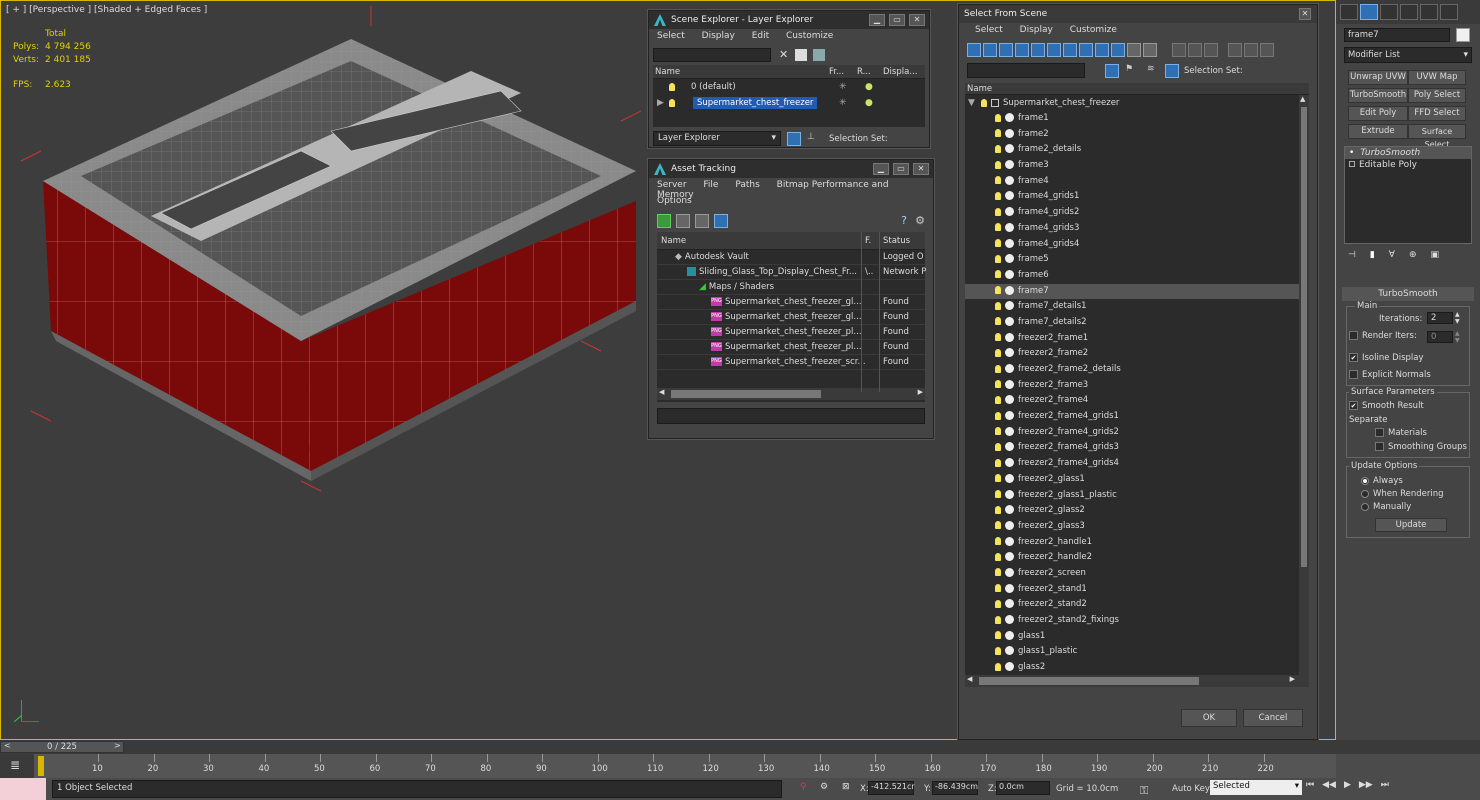 This screenshot has width=1480, height=800. Describe the element at coordinates (877, 20) in the screenshot. I see `minimize-button: ▁` at that location.